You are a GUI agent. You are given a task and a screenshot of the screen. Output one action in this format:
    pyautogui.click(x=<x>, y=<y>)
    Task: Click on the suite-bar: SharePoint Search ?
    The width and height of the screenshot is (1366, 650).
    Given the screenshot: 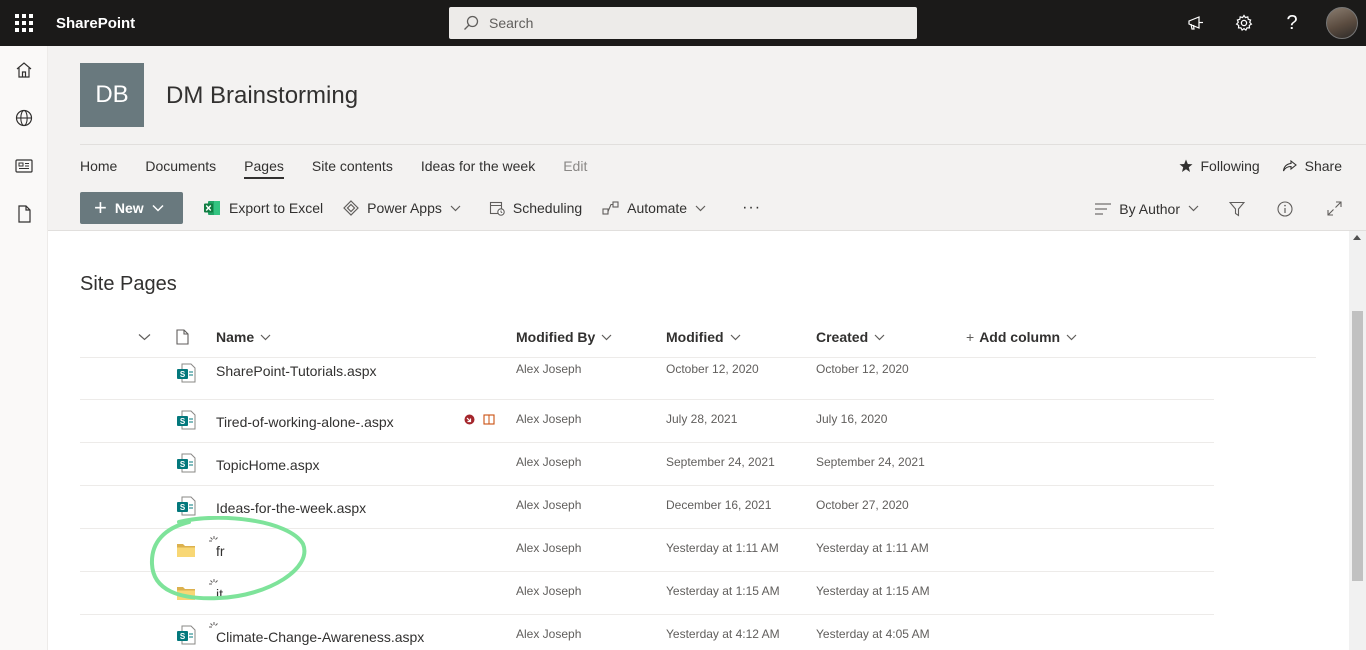 What is the action you would take?
    pyautogui.click(x=683, y=23)
    